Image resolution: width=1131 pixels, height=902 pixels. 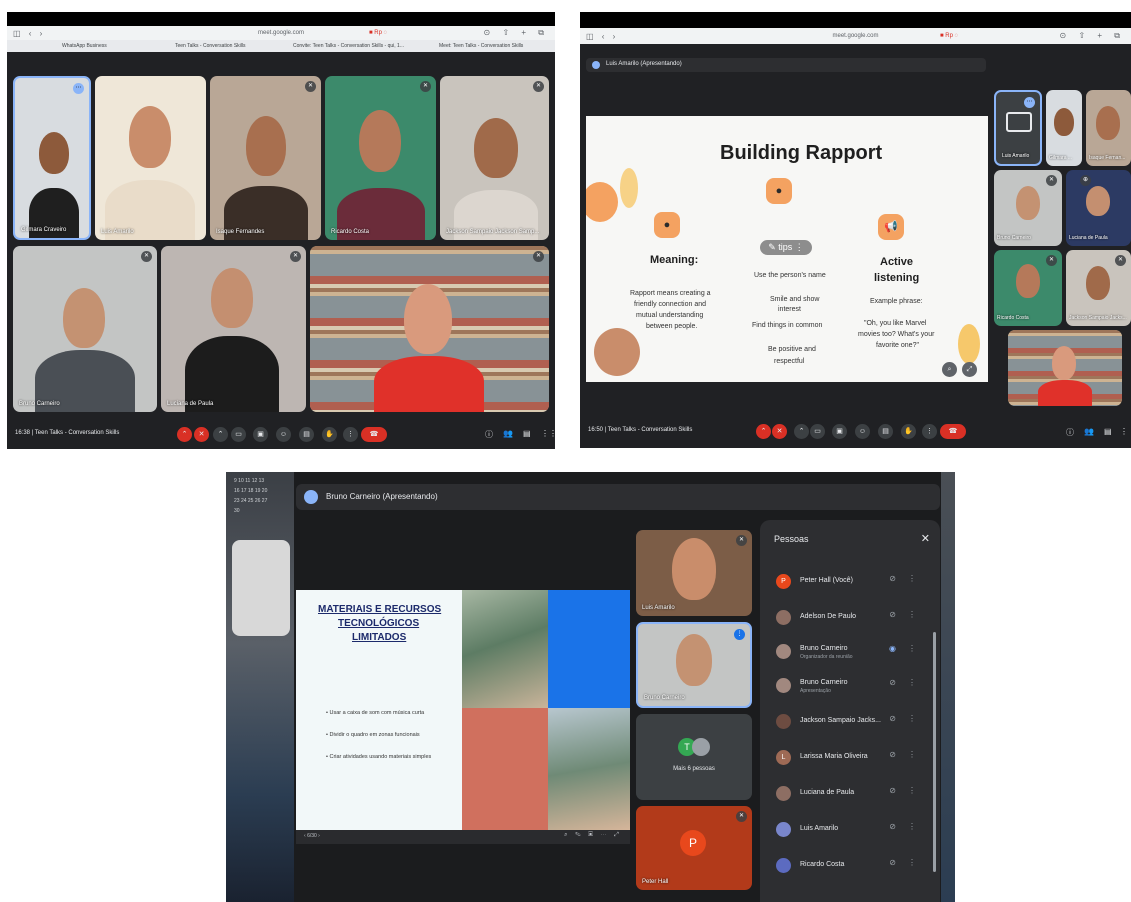 I want to click on speaking-indicator-icon: ⋮, so click(x=739, y=634).